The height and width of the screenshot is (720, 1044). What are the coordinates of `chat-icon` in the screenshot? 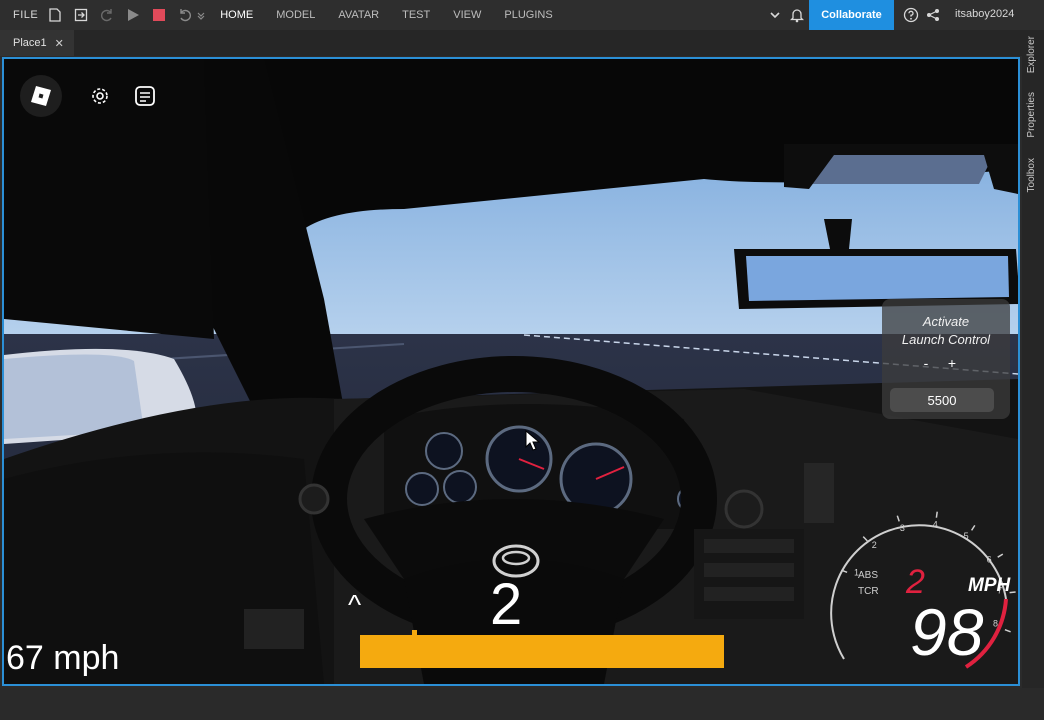 It's located at (145, 96).